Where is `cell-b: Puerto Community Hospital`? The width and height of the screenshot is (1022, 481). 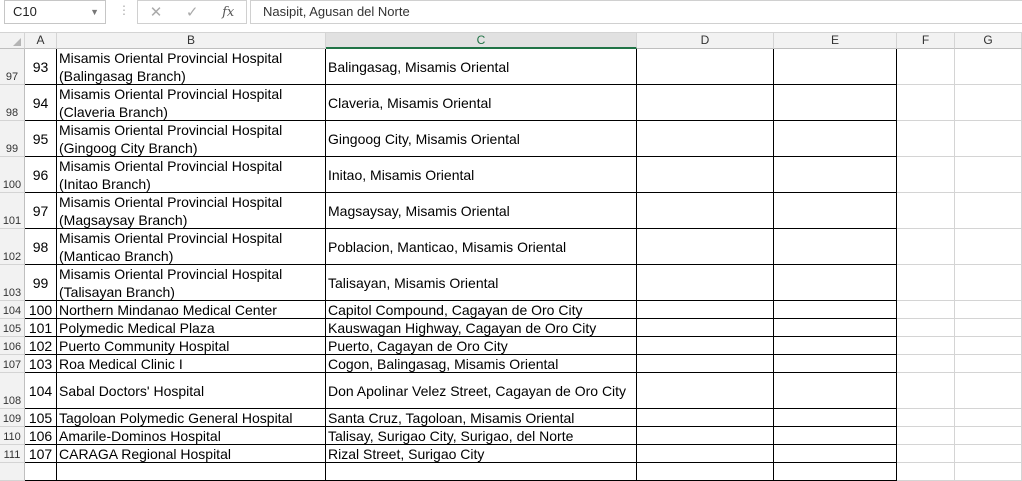 cell-b: Puerto Community Hospital is located at coordinates (191, 346).